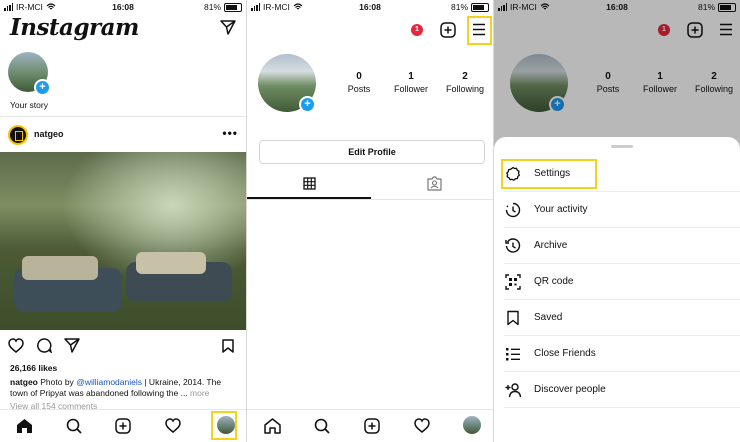 Image resolution: width=740 pixels, height=442 pixels. I want to click on caption-mention: @williamodaniels, so click(109, 382).